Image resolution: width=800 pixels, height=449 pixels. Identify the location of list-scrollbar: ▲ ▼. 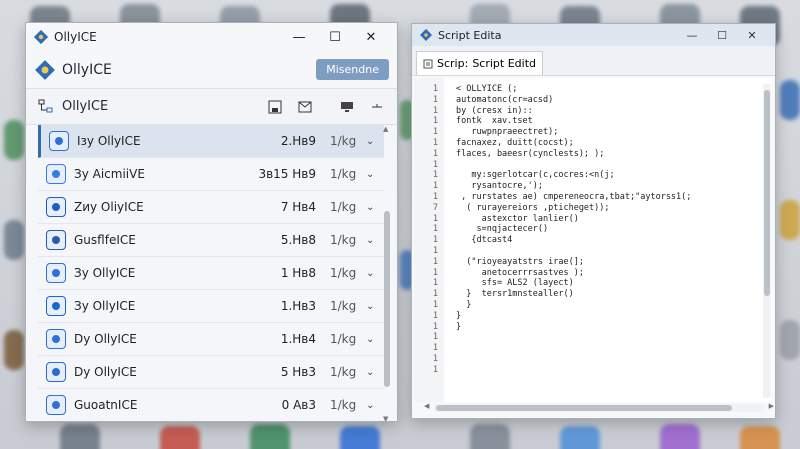
(387, 274).